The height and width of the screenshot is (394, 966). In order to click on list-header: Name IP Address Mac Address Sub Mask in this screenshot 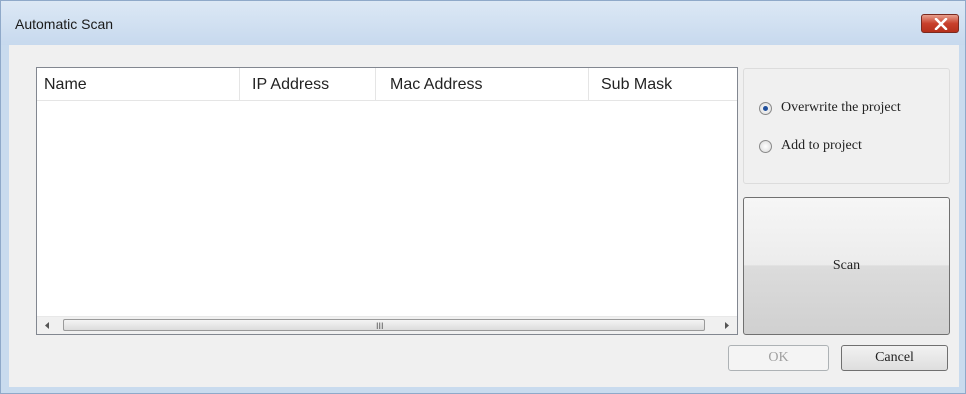, I will do `click(387, 84)`.